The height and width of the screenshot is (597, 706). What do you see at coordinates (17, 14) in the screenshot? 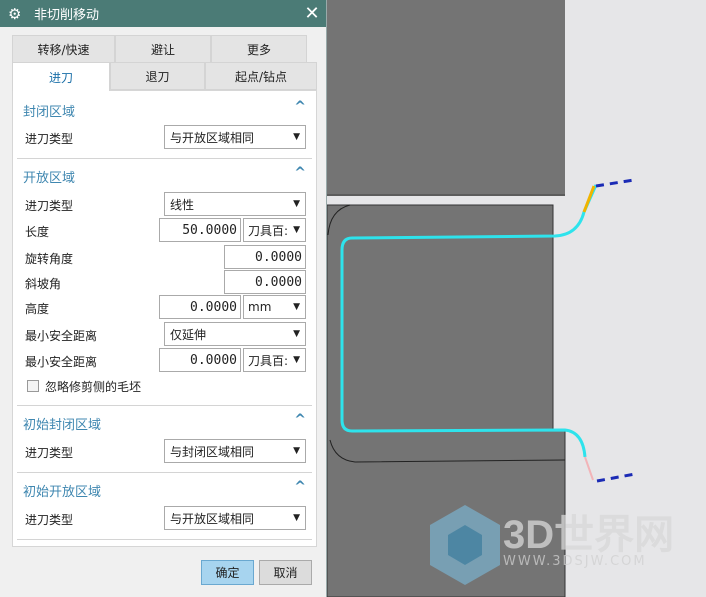
I see `gear-icon: ⚙` at bounding box center [17, 14].